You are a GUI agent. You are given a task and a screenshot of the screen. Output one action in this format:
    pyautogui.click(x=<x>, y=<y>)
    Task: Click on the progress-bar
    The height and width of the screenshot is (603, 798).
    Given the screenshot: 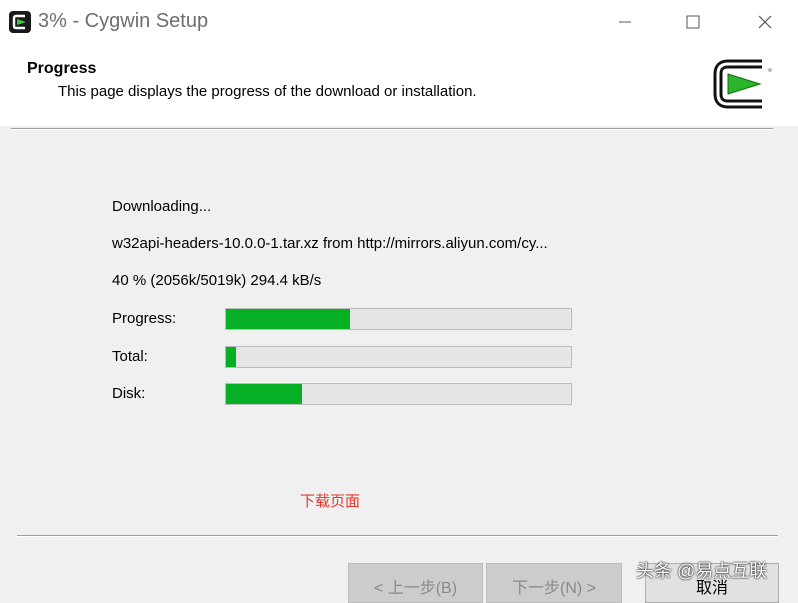 What is the action you would take?
    pyautogui.click(x=398, y=319)
    